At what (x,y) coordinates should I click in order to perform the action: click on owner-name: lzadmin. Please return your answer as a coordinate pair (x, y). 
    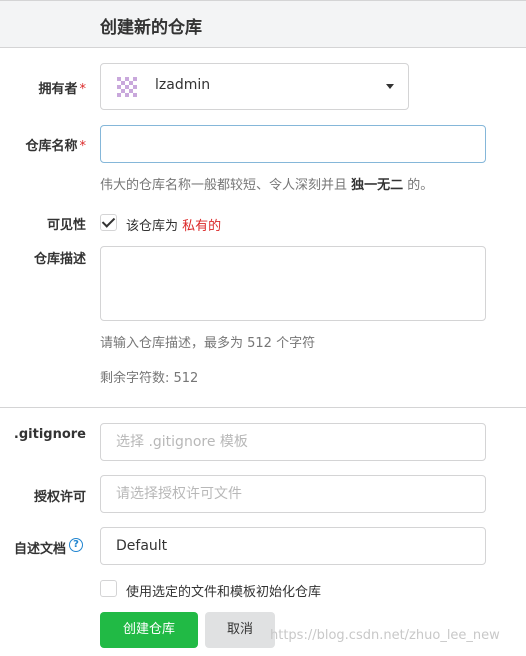
    Looking at the image, I should click on (183, 85).